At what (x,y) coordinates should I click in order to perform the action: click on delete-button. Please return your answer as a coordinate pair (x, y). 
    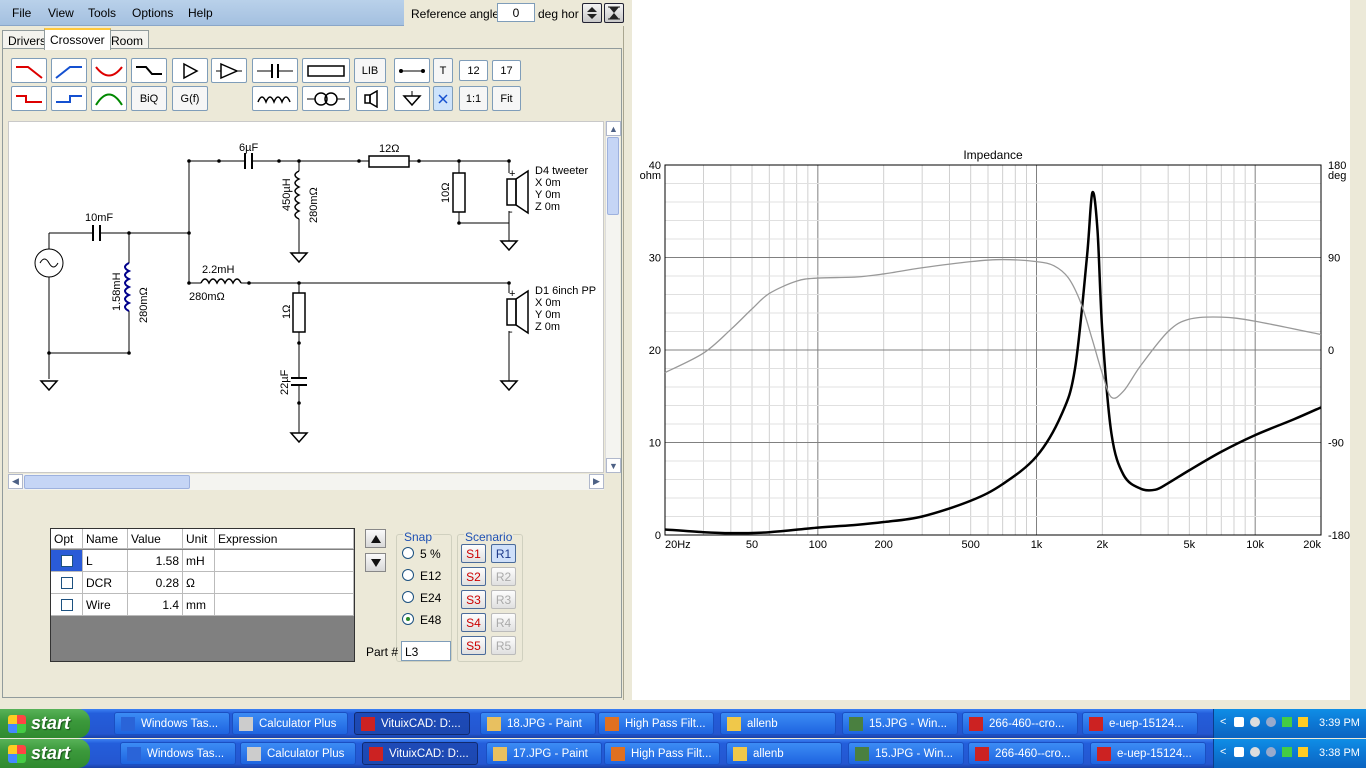
    Looking at the image, I should click on (443, 98).